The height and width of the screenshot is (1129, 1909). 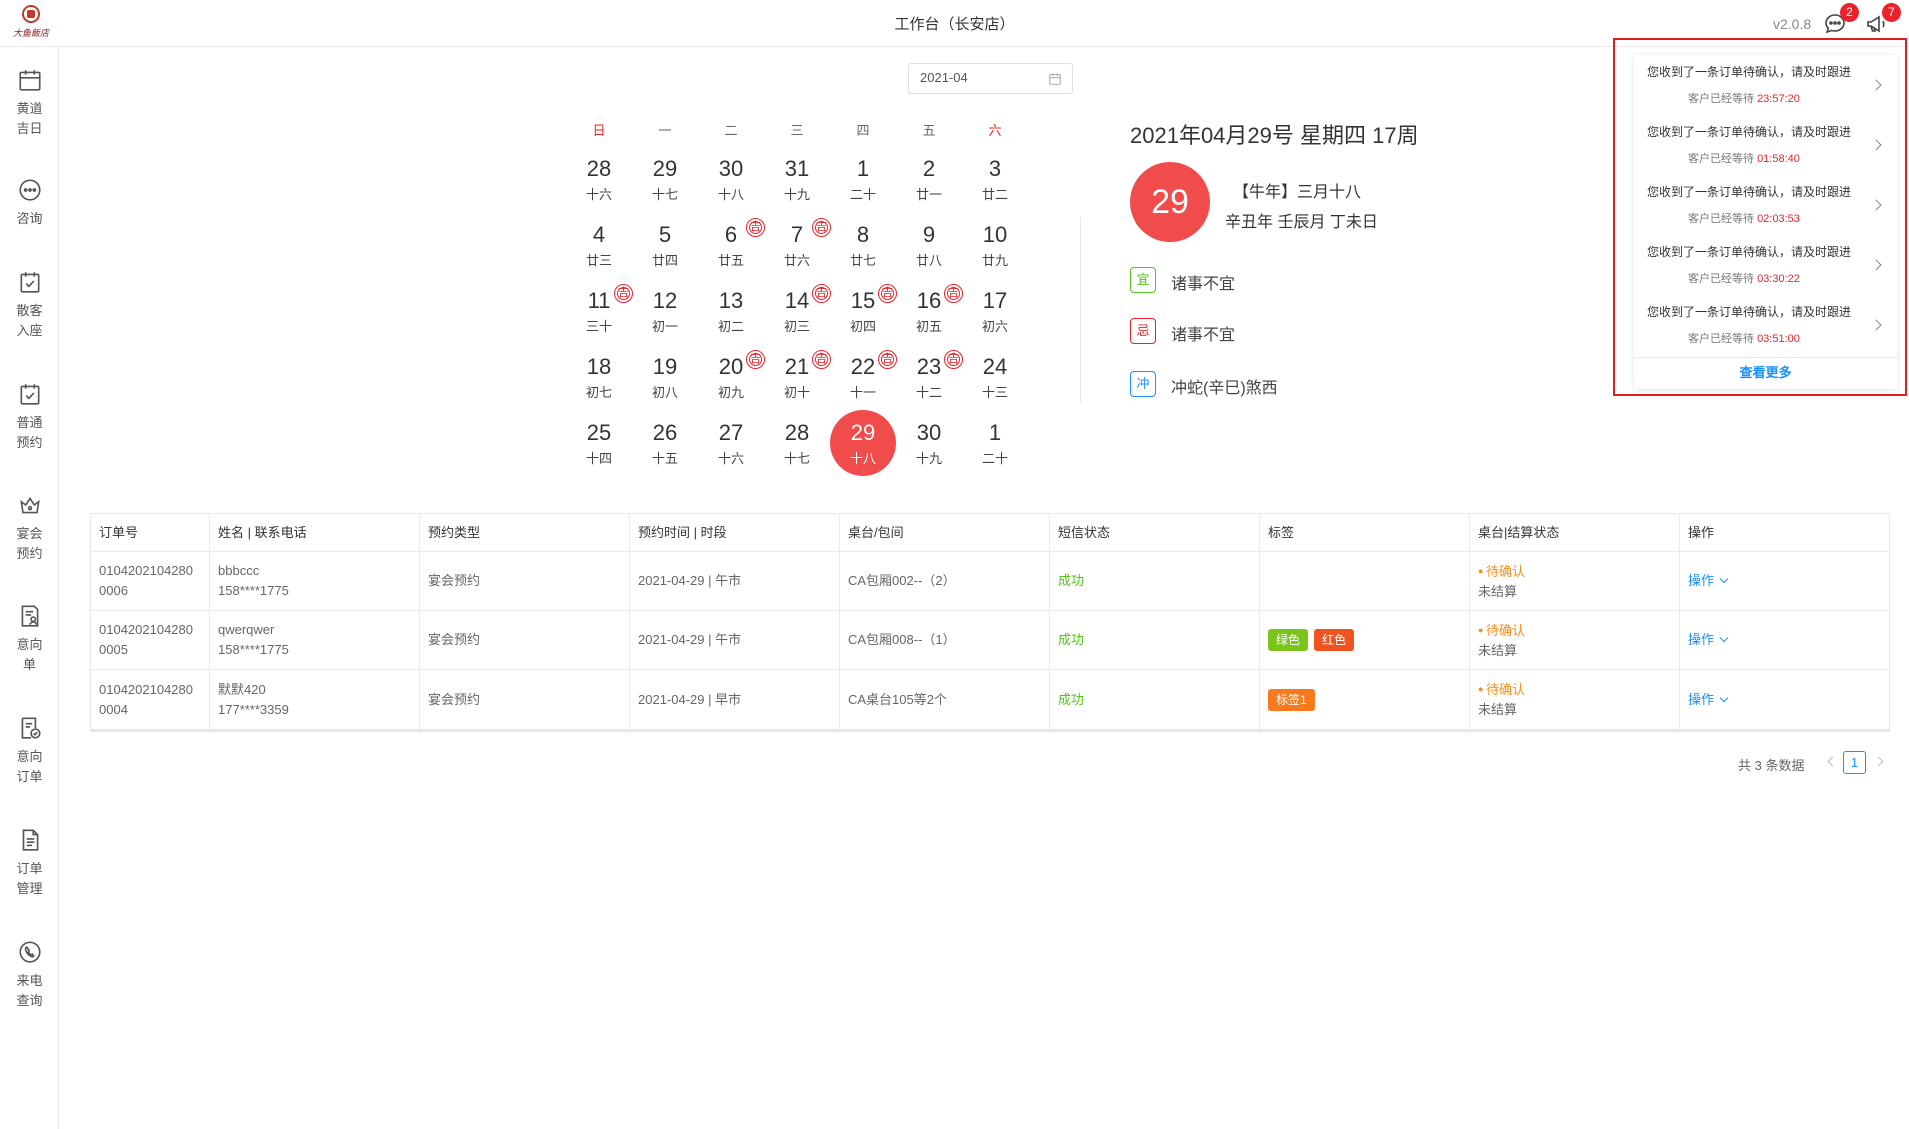 What do you see at coordinates (995, 179) in the screenshot?
I see `calendar-day: 3 廿二` at bounding box center [995, 179].